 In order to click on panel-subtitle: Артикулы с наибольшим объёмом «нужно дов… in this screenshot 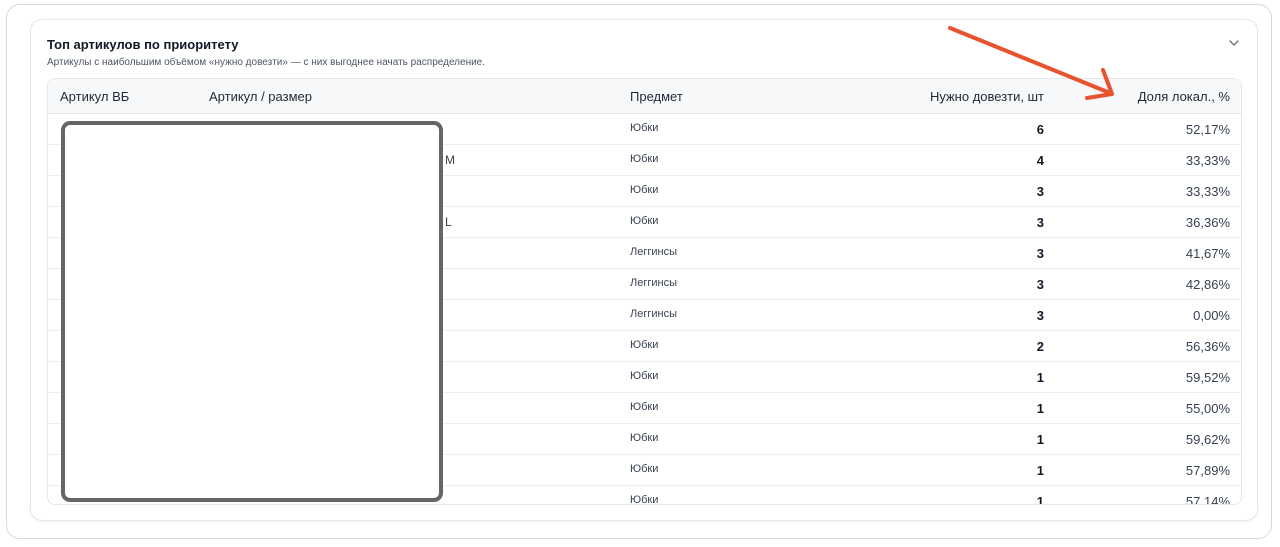, I will do `click(266, 62)`.